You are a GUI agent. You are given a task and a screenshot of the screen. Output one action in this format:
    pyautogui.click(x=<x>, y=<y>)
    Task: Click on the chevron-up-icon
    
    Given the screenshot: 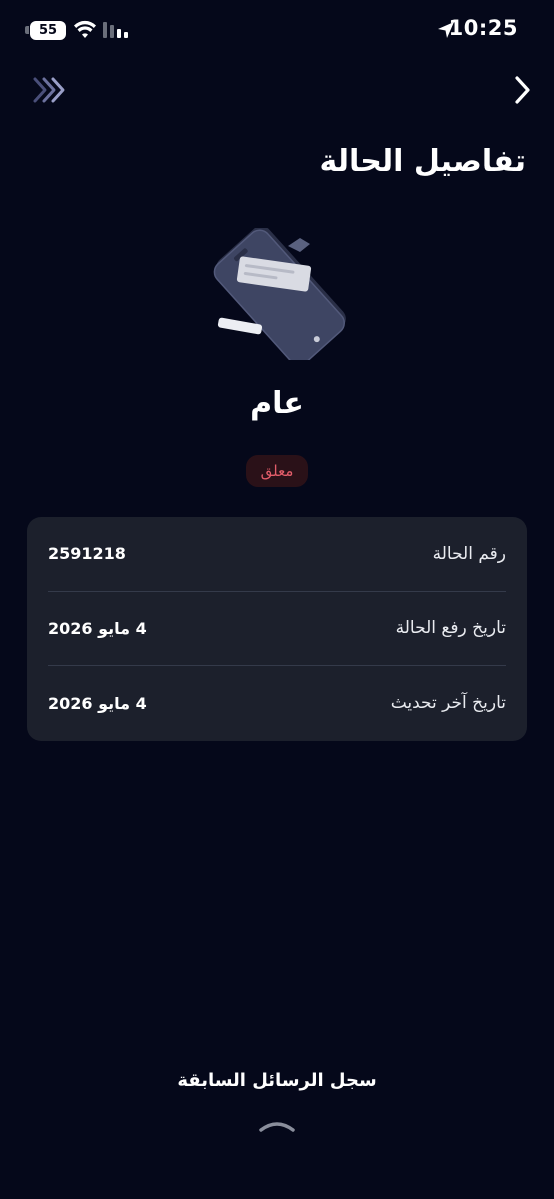 What is the action you would take?
    pyautogui.click(x=277, y=1126)
    